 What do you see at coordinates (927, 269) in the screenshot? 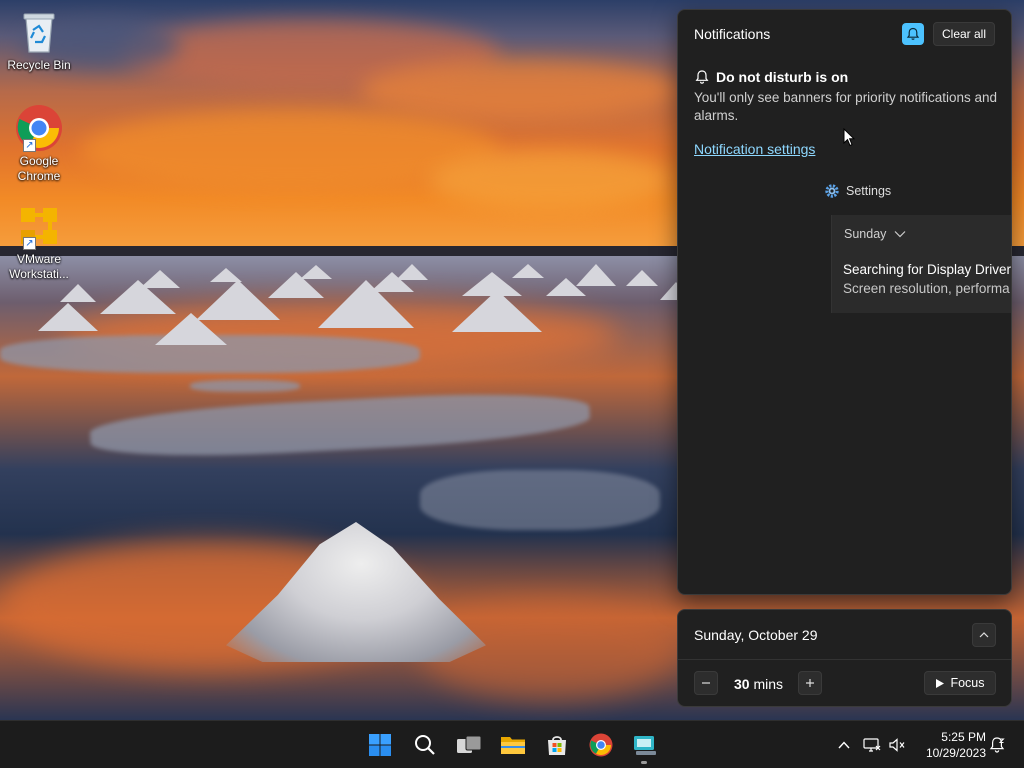
I see `notification-card-title: Searching for Display Driver` at bounding box center [927, 269].